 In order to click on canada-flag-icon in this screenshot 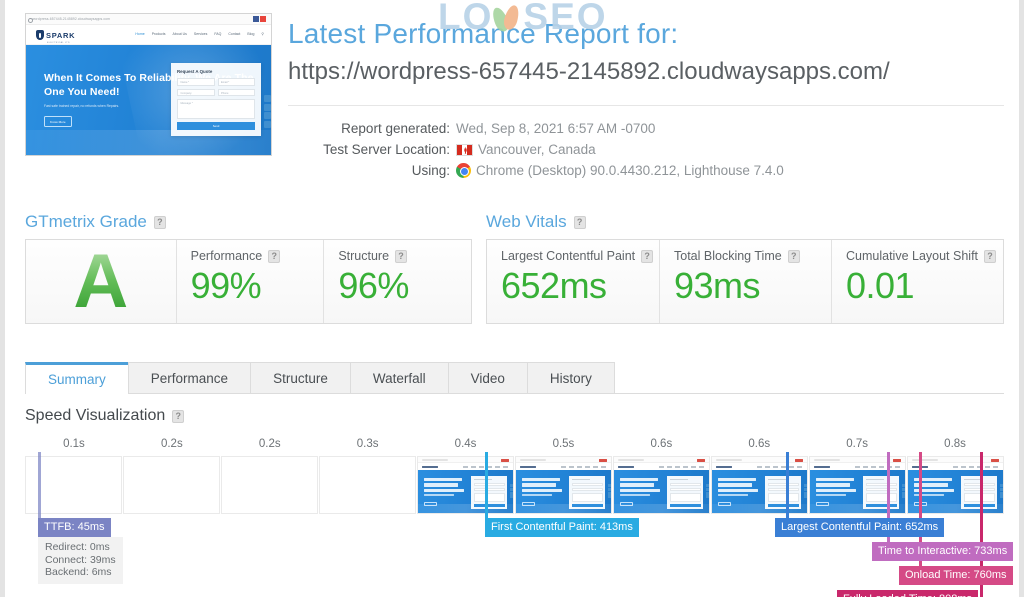, I will do `click(464, 149)`.